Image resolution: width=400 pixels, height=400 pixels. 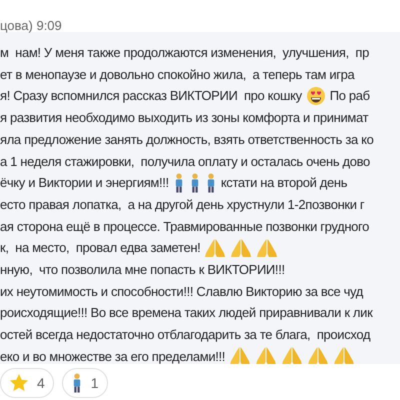 I want to click on message-text: а 1 неделя стажировки, получила оплату и осталась очень дово, so click(x=185, y=161).